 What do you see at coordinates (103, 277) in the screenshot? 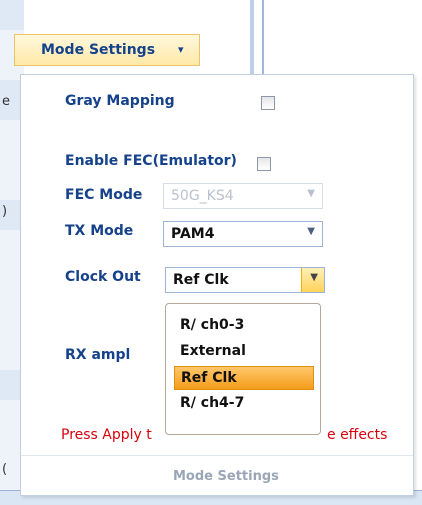
I see `clock-out-label: Clock Out` at bounding box center [103, 277].